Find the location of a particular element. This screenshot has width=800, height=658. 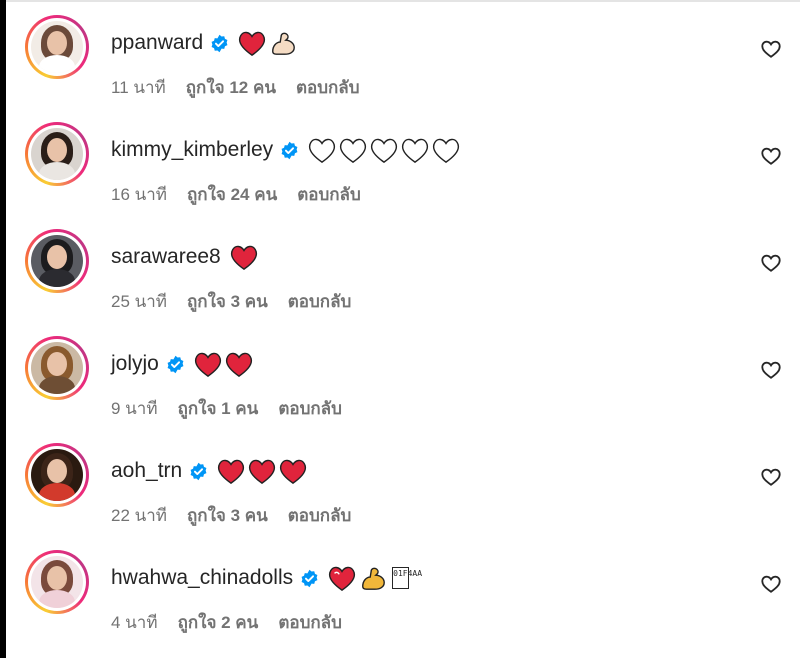

comment-time: 25 นาที is located at coordinates (139, 301).